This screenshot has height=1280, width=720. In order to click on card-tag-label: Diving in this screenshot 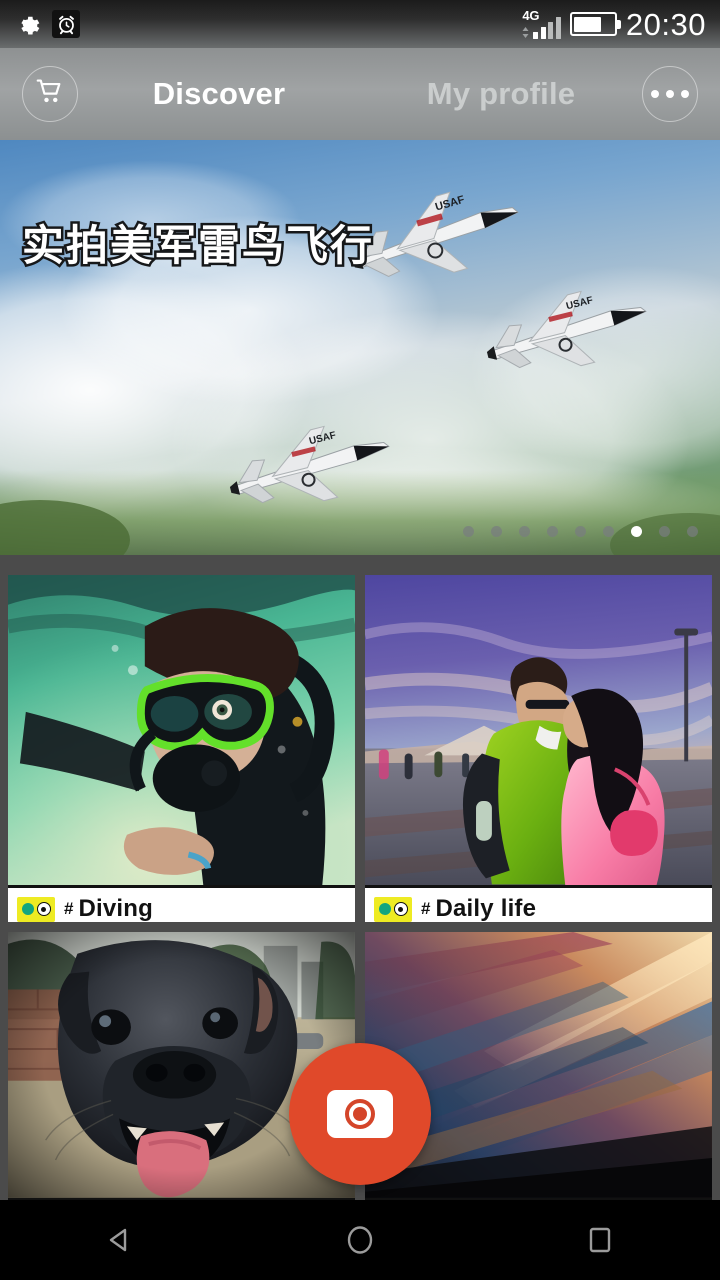, I will do `click(116, 908)`.